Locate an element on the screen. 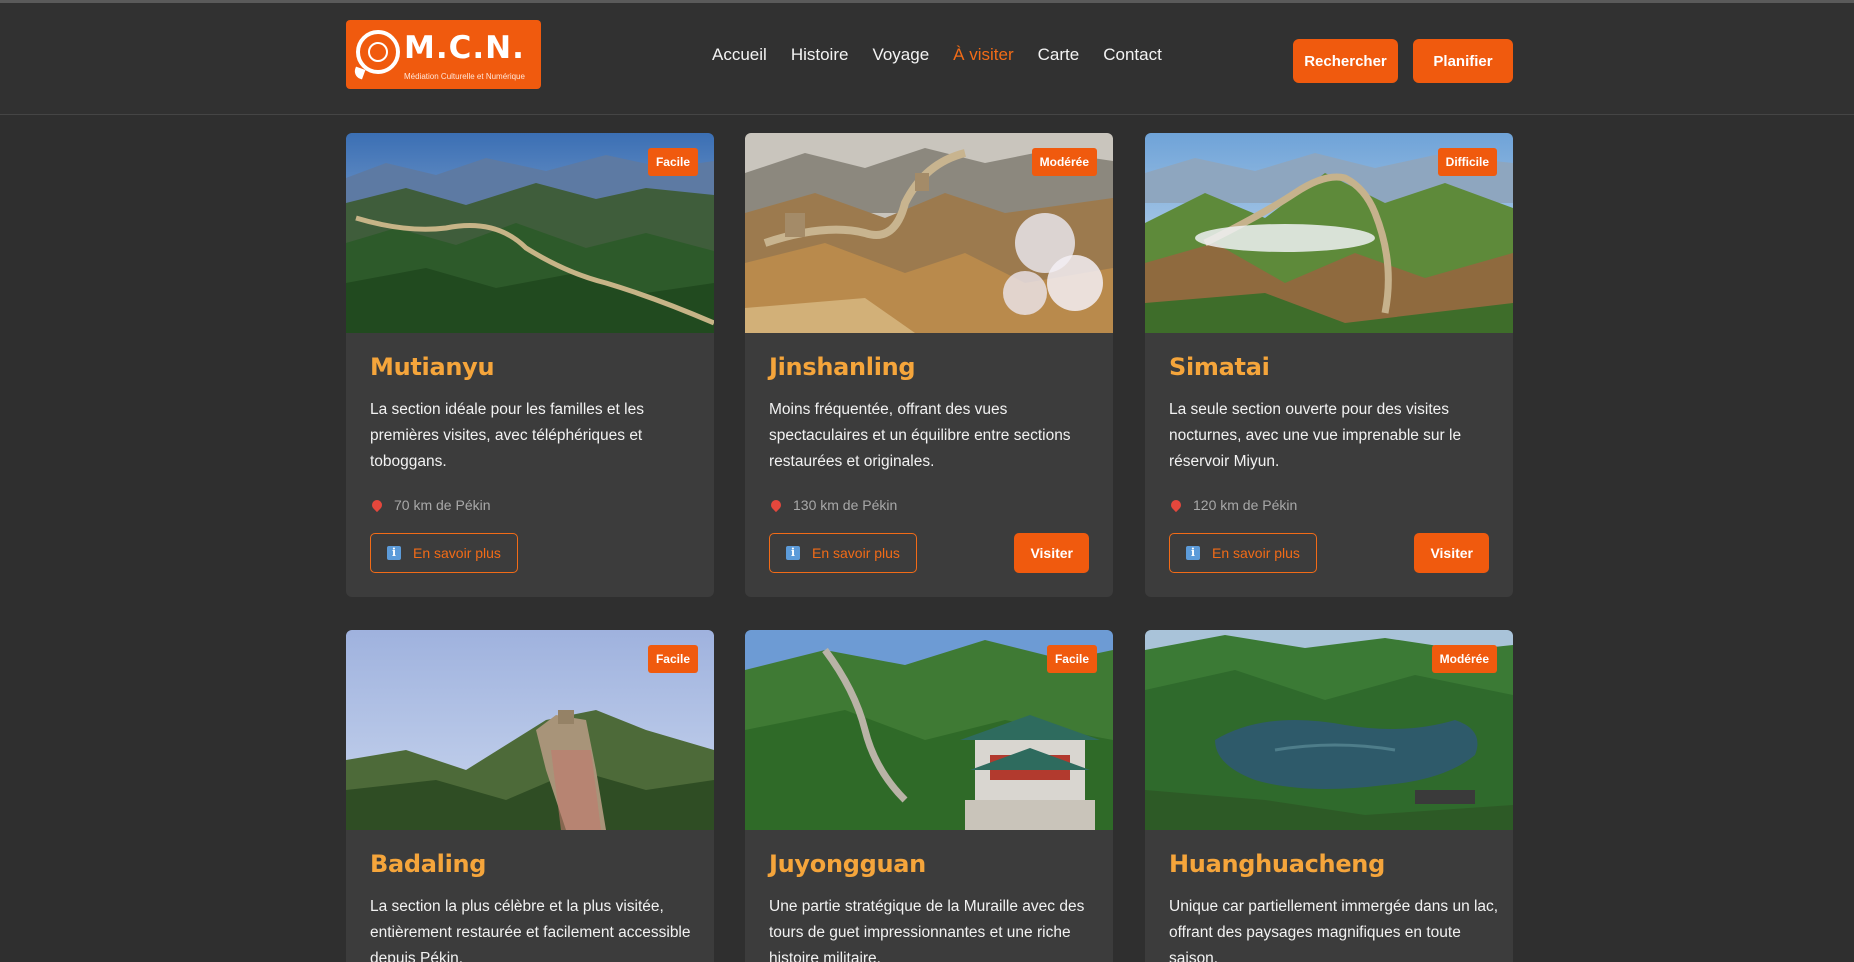 The width and height of the screenshot is (1854, 962). plan-button: Planifier is located at coordinates (1463, 61).